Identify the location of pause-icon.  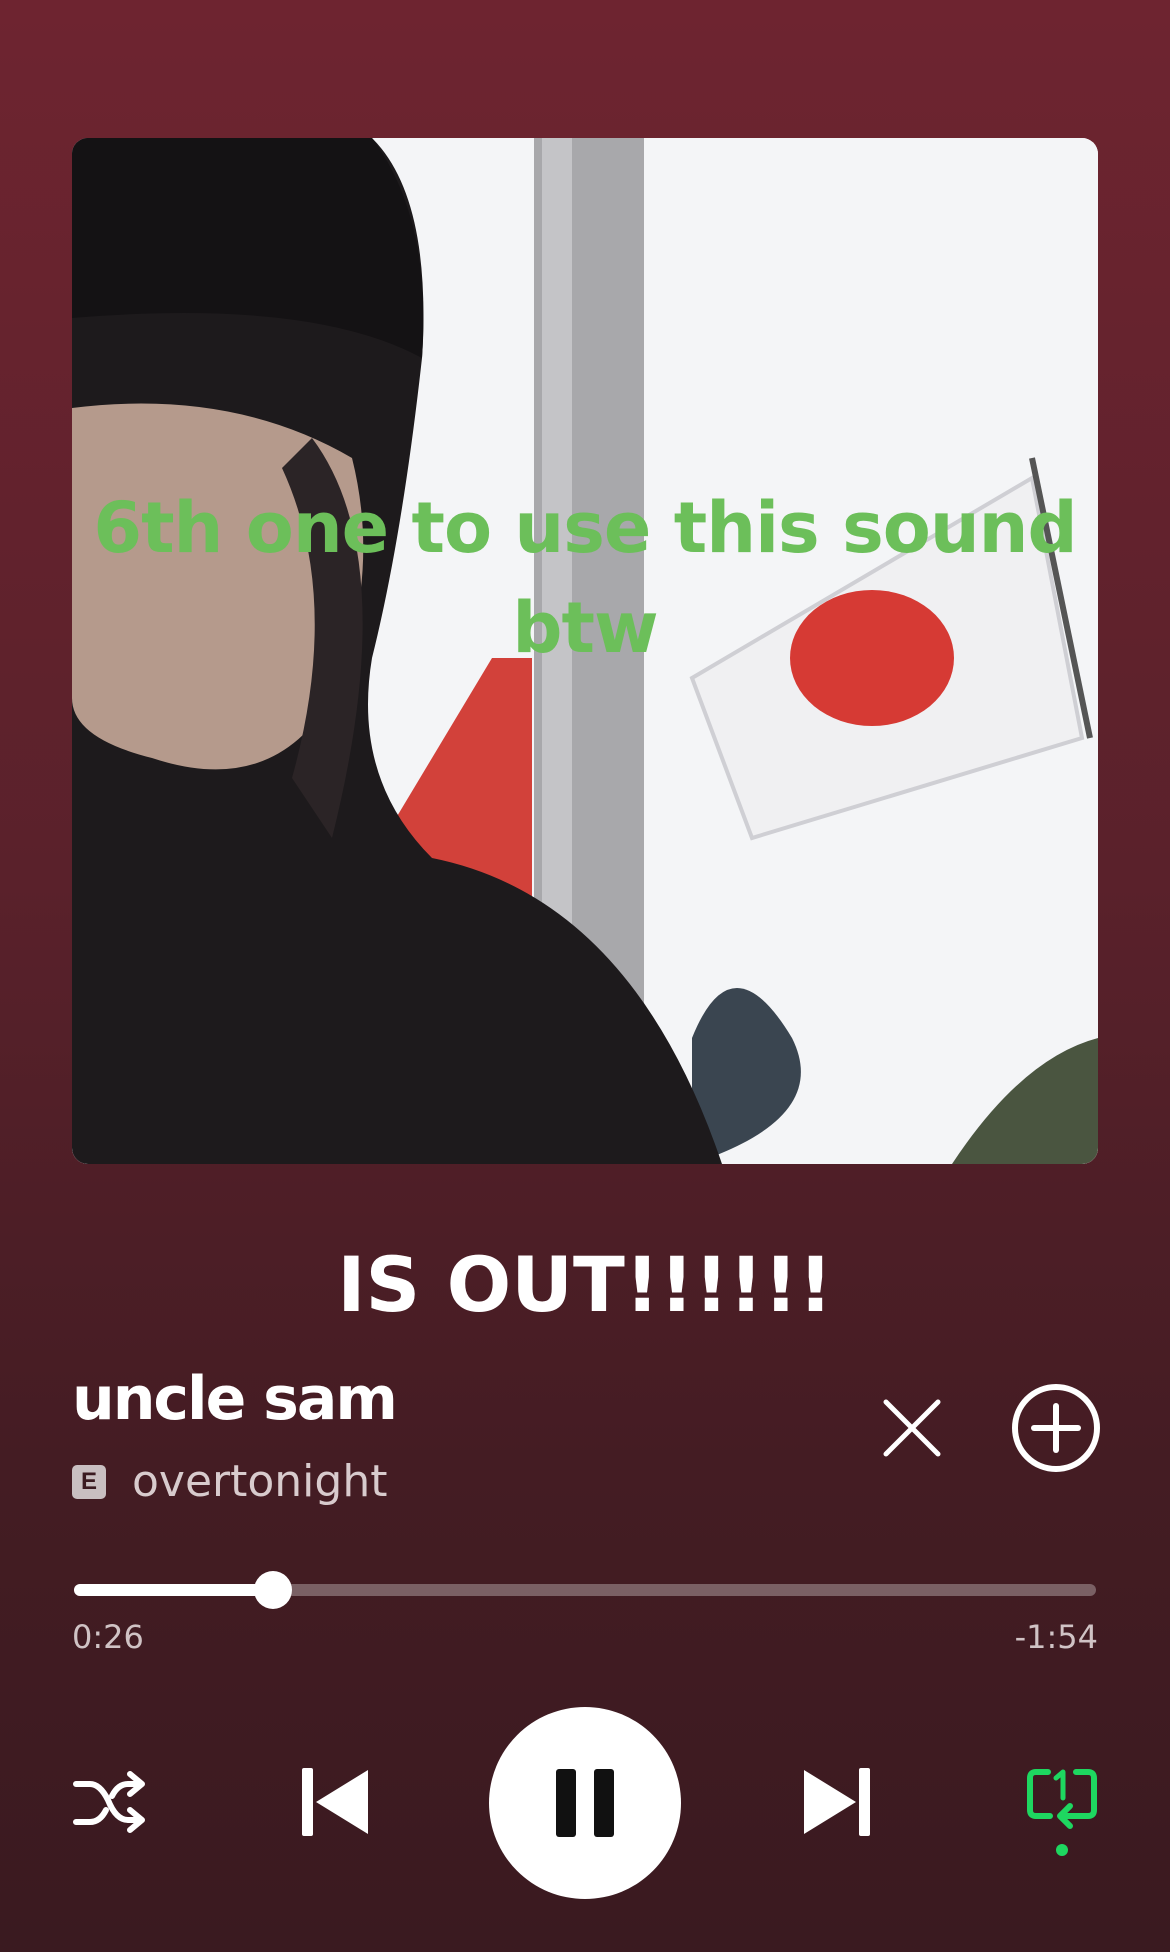
(585, 1803).